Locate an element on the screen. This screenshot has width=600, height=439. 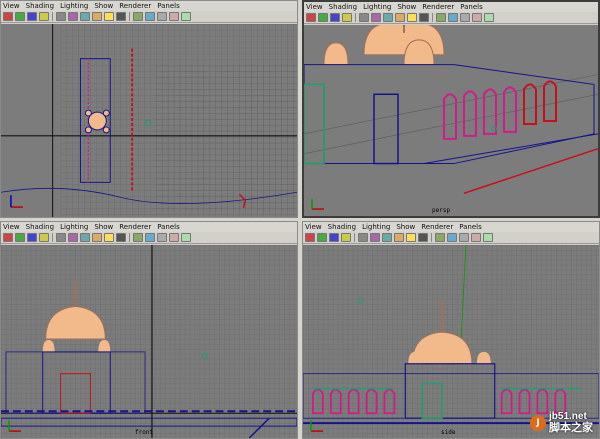
camera-label: front is located at coordinates (144, 432).